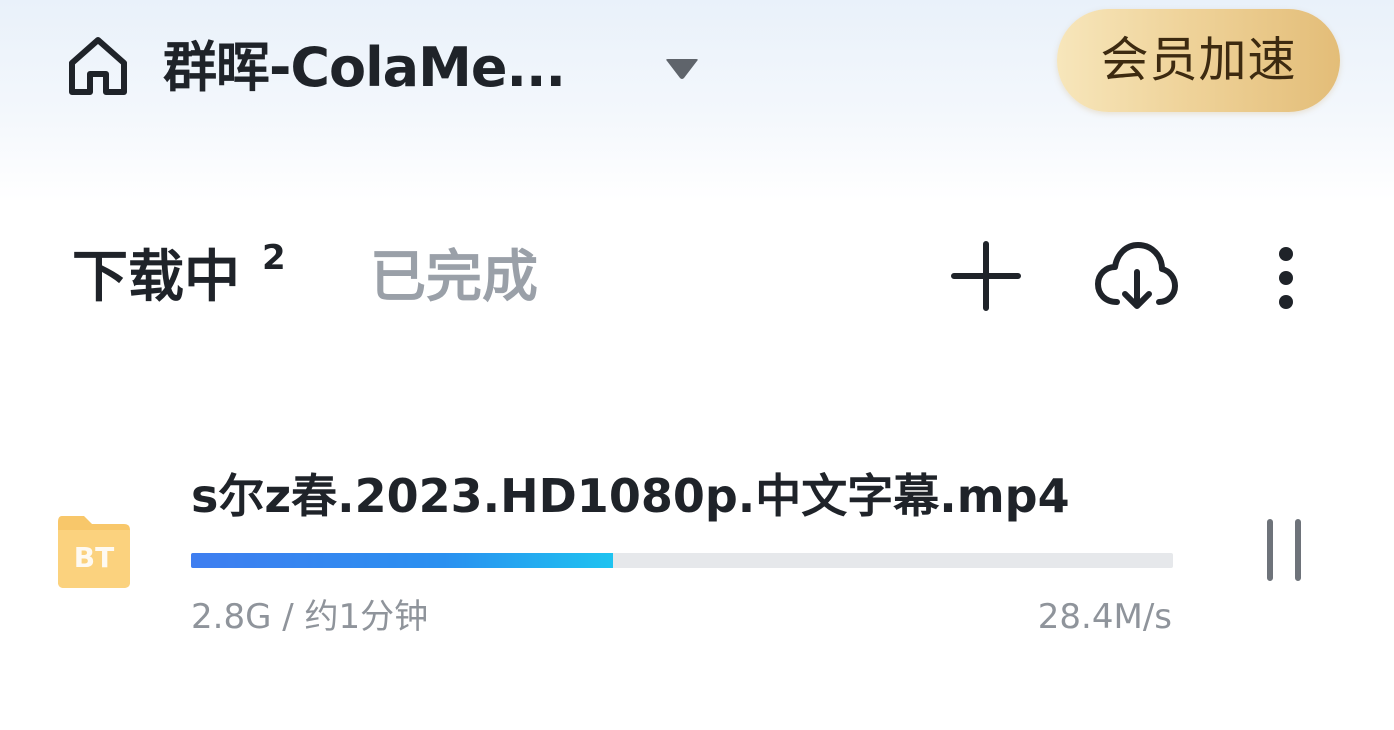 This screenshot has width=1394, height=730. What do you see at coordinates (454, 278) in the screenshot?
I see `tab-completed: 已完成` at bounding box center [454, 278].